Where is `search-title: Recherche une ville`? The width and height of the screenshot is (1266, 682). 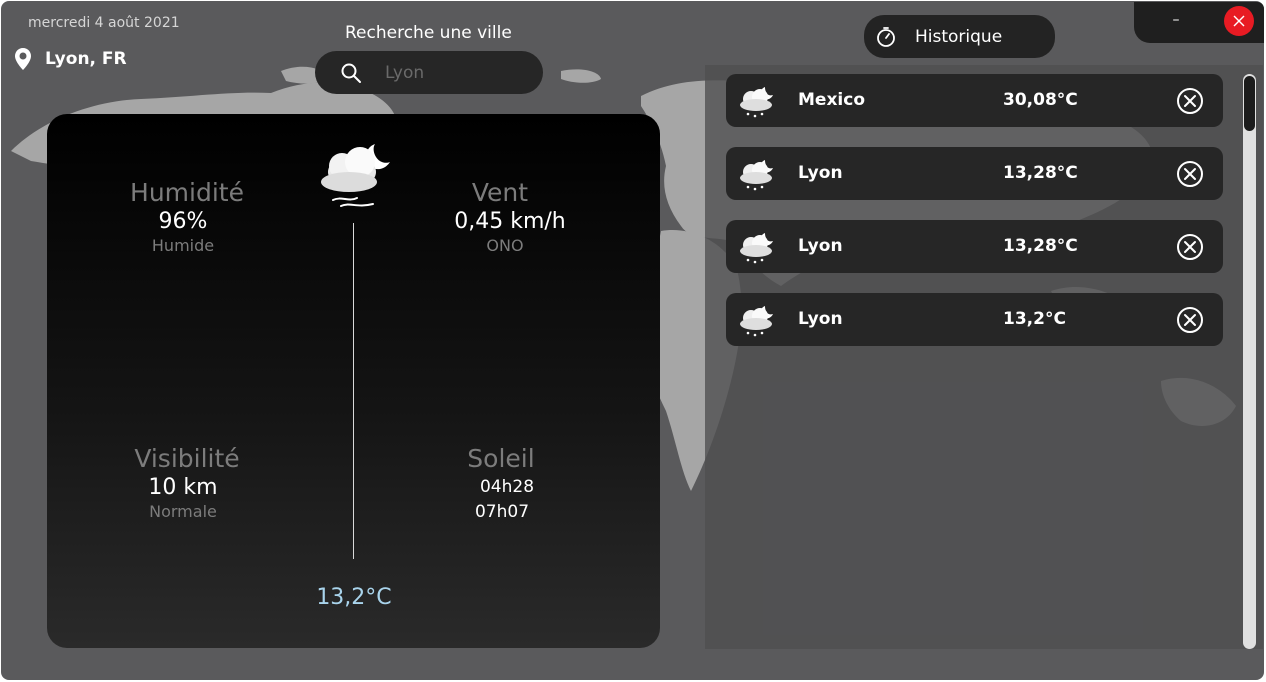
search-title: Recherche une ville is located at coordinates (428, 33).